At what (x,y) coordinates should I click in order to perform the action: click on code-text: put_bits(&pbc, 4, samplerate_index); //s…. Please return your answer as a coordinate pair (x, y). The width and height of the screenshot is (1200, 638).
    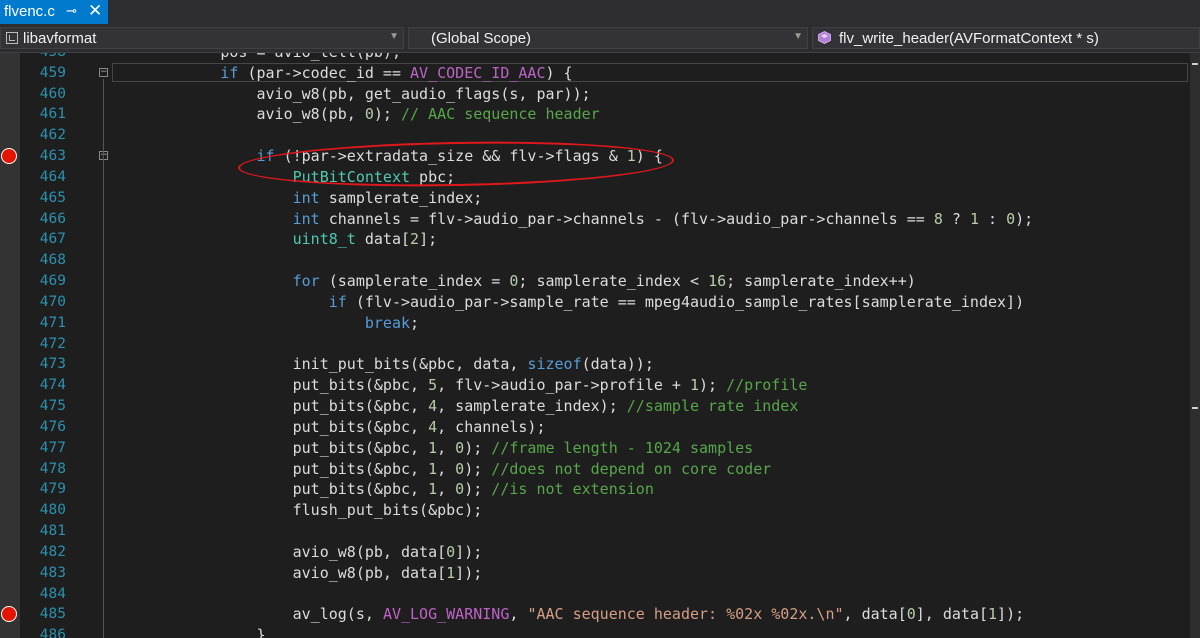
    Looking at the image, I should click on (455, 406).